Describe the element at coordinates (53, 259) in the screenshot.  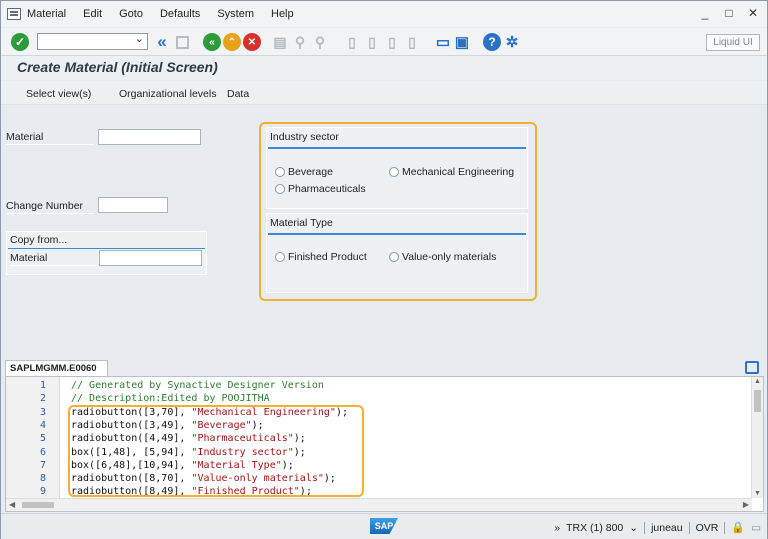
I see `copy-material-label: Material` at that location.